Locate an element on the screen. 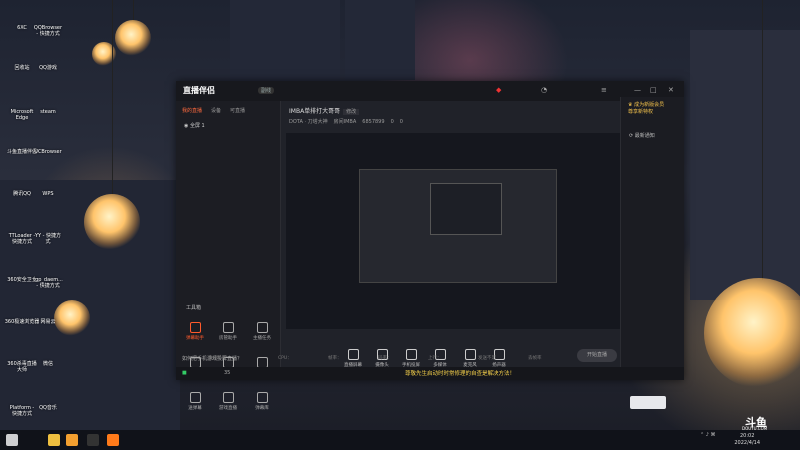  notification-popup is located at coordinates (648, 402).